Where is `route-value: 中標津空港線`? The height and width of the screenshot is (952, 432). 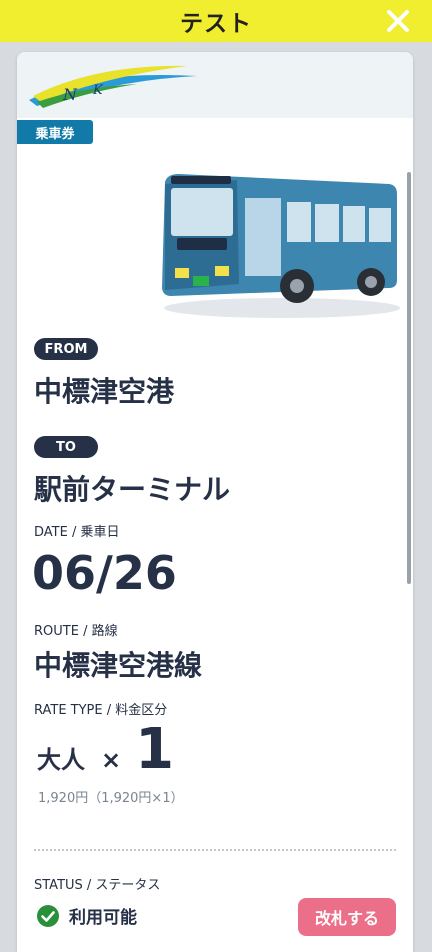
route-value: 中標津空港線 is located at coordinates (118, 665).